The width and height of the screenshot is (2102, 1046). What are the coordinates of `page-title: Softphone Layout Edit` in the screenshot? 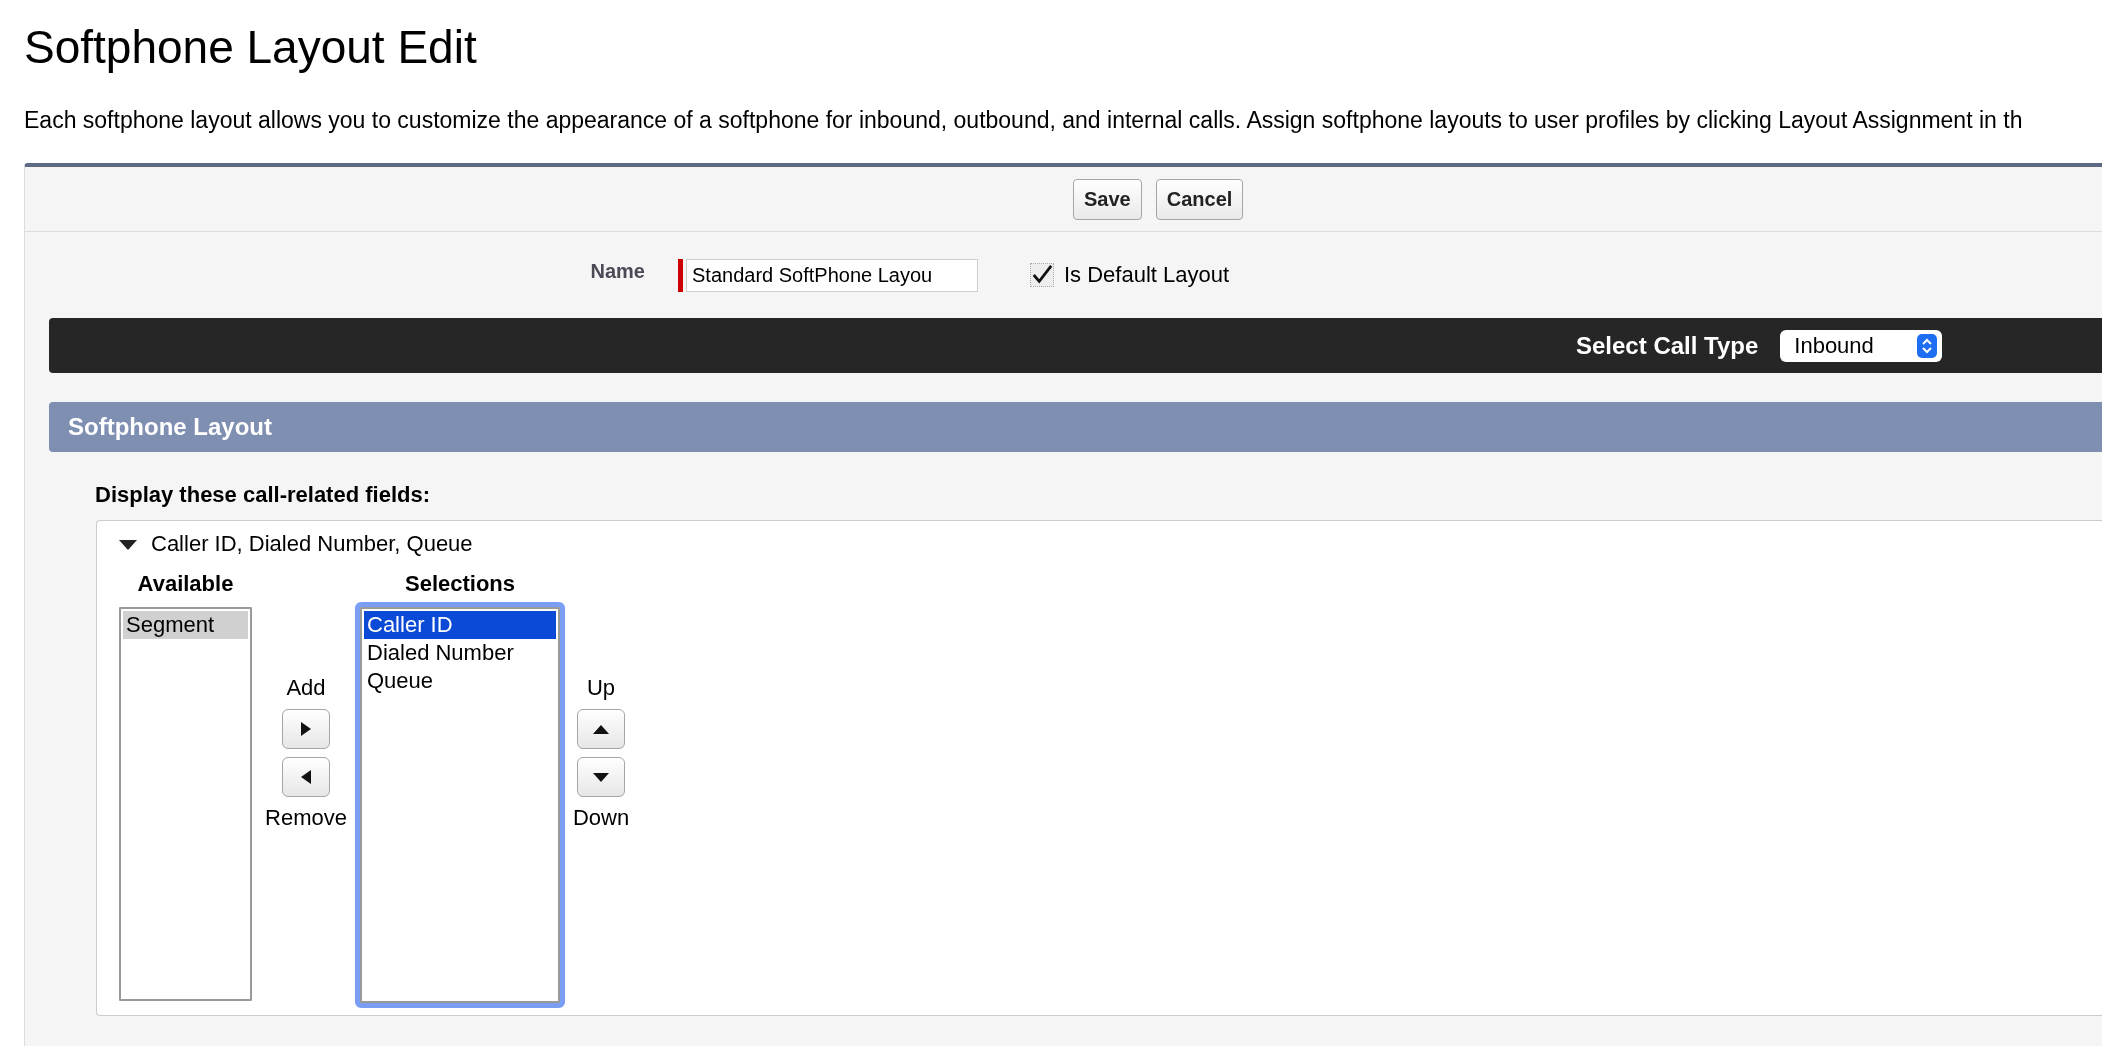 It's located at (251, 47).